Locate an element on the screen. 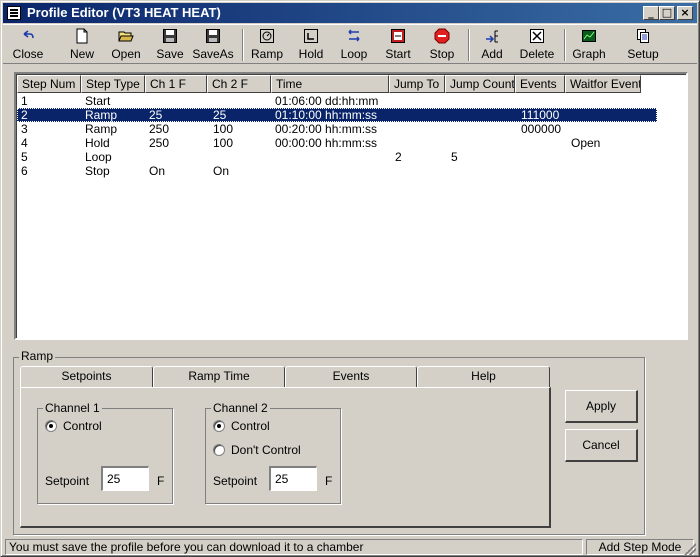 The height and width of the screenshot is (557, 700). cell-time: 00:00:00 hh:mm:ss is located at coordinates (326, 143).